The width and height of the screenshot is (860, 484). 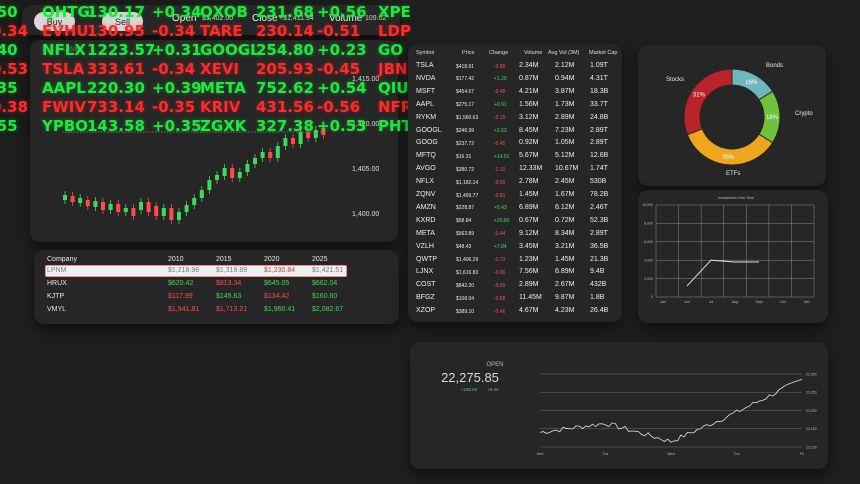 I want to click on stock-symbol: ZQNV, so click(x=425, y=194).